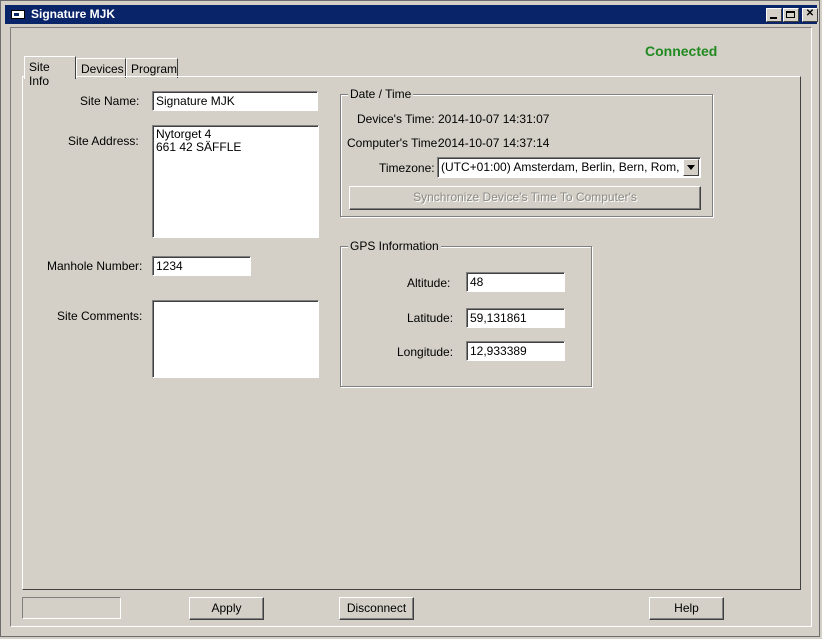 The image size is (822, 639). Describe the element at coordinates (73, 14) in the screenshot. I see `window-title: Signature MJK` at that location.